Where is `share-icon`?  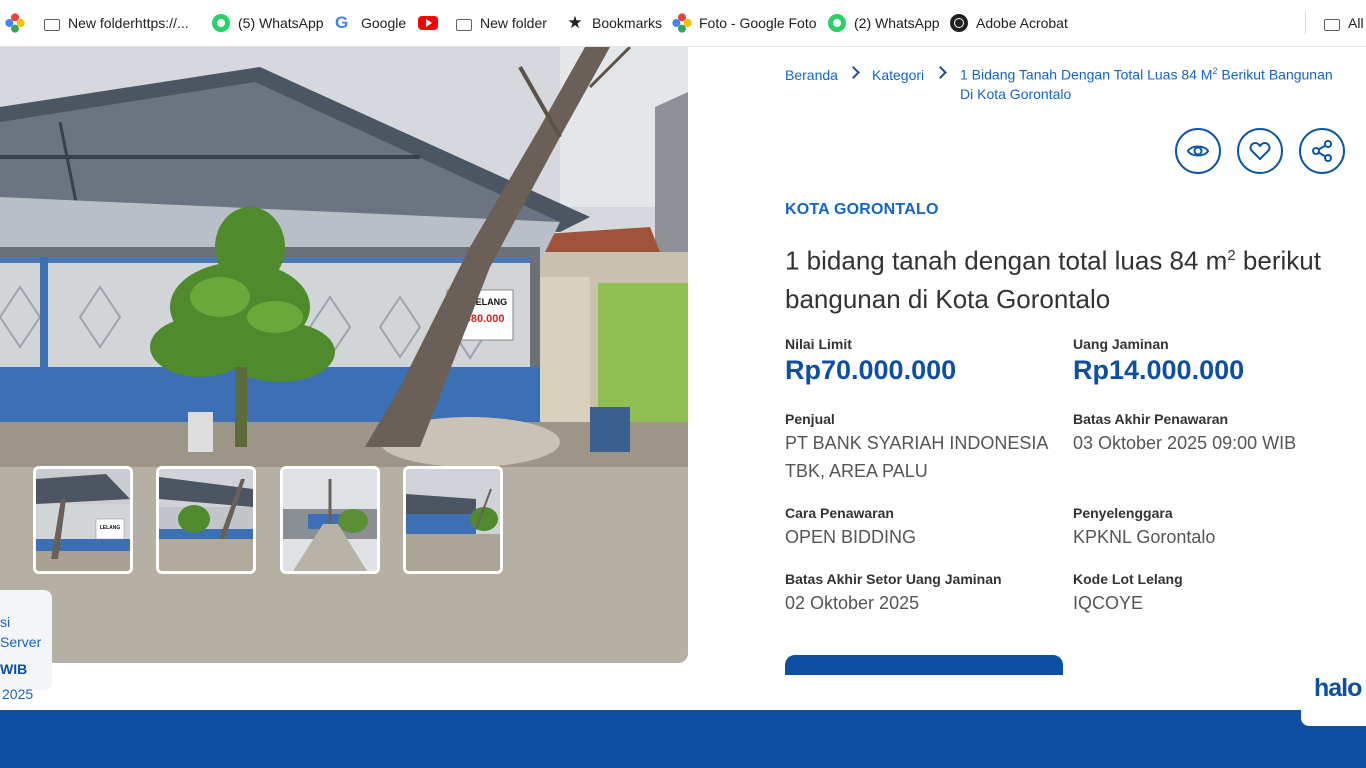 share-icon is located at coordinates (1322, 151).